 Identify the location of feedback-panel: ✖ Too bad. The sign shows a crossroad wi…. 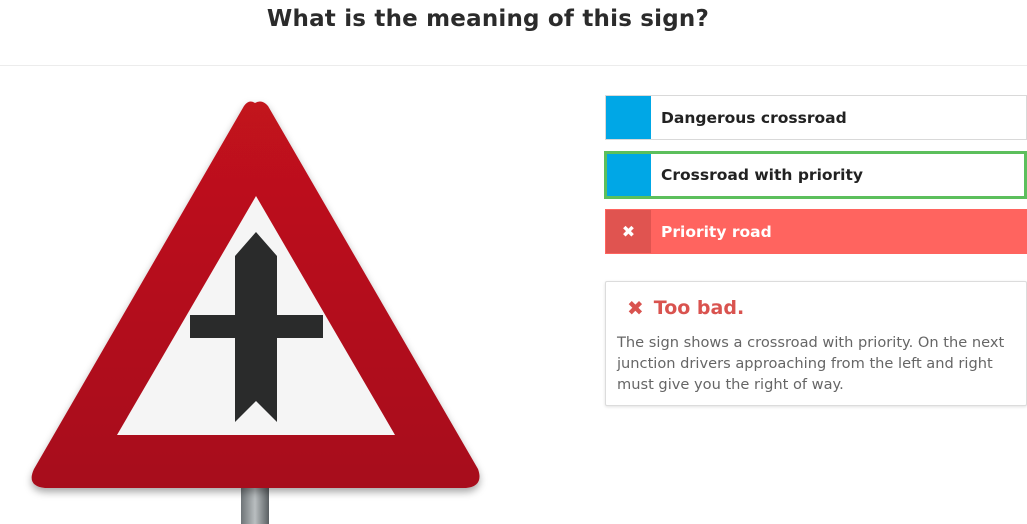
(816, 343).